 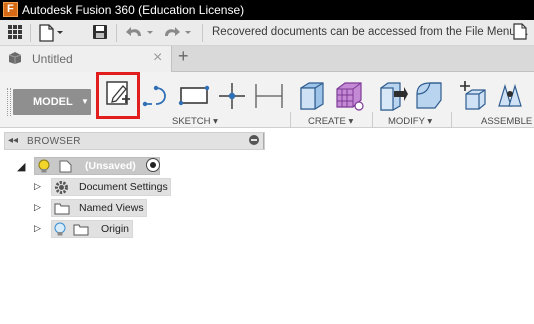 What do you see at coordinates (118, 95) in the screenshot?
I see `create-sketch-highlight` at bounding box center [118, 95].